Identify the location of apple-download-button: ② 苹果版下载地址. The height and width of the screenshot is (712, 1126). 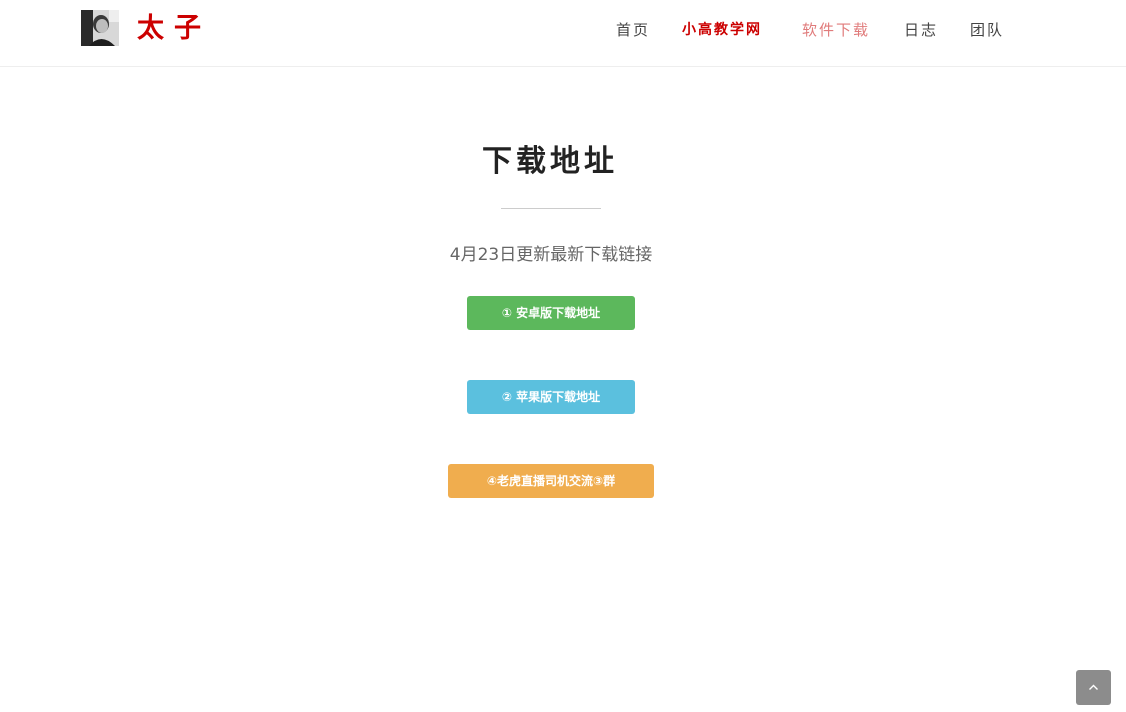
(551, 397).